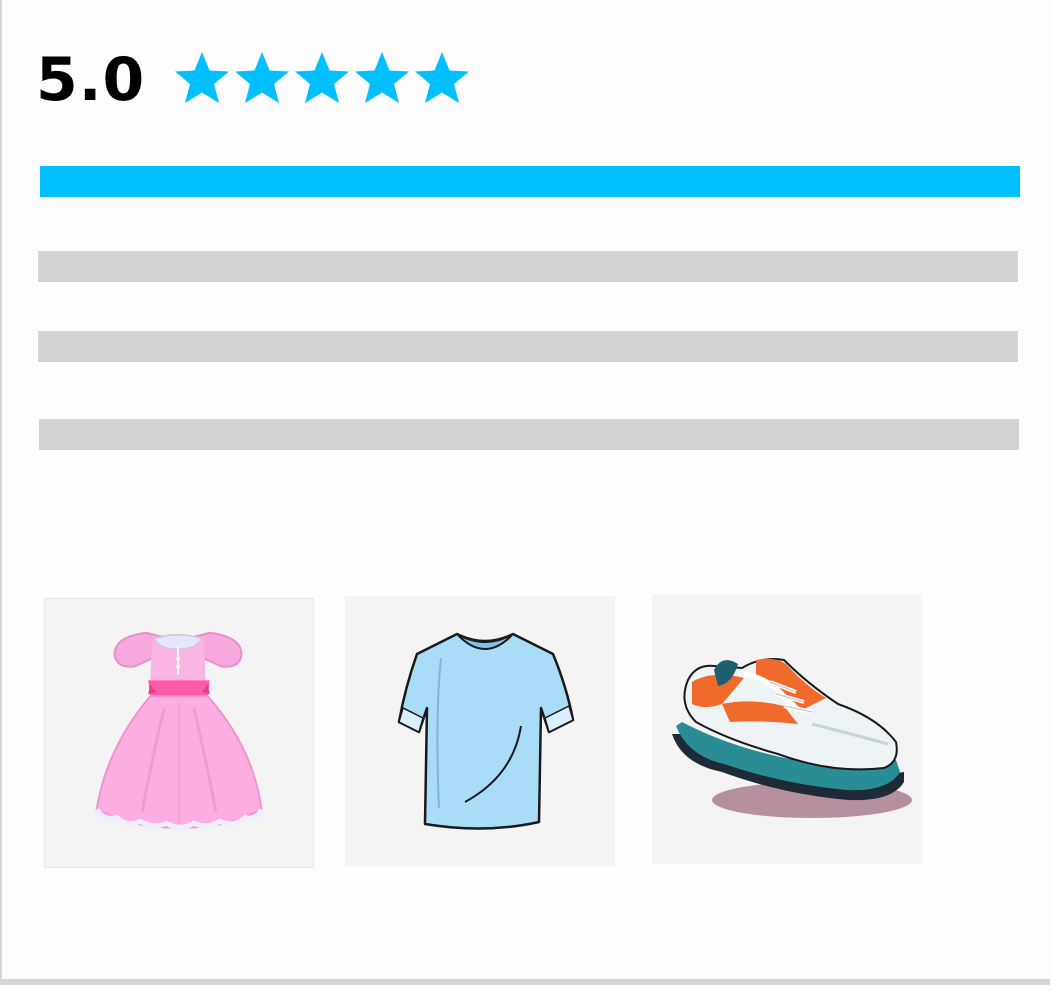  What do you see at coordinates (787, 729) in the screenshot?
I see `sneaker-image` at bounding box center [787, 729].